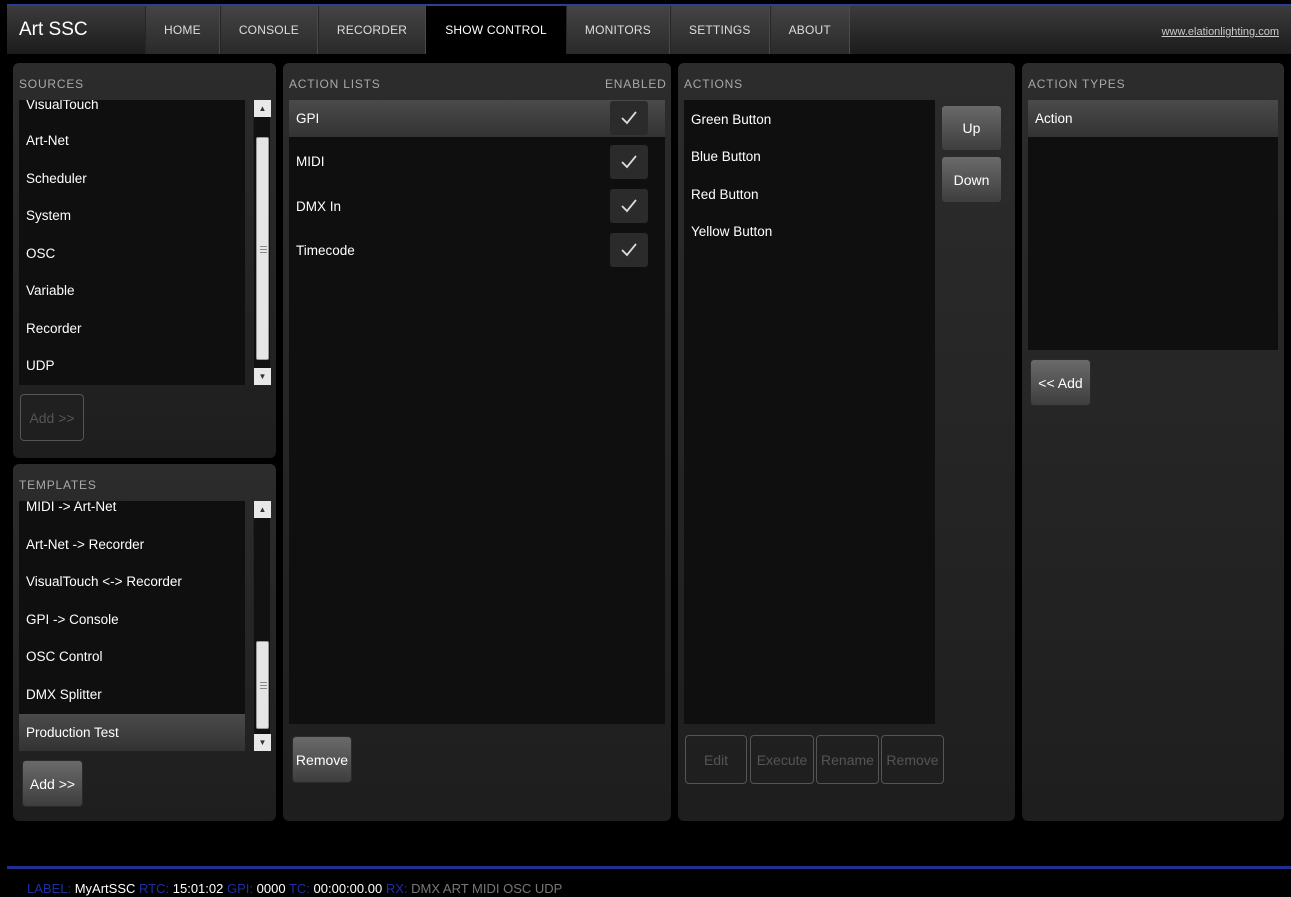 The height and width of the screenshot is (897, 1291). Describe the element at coordinates (51, 84) in the screenshot. I see `sources-title: SOURCES` at that location.